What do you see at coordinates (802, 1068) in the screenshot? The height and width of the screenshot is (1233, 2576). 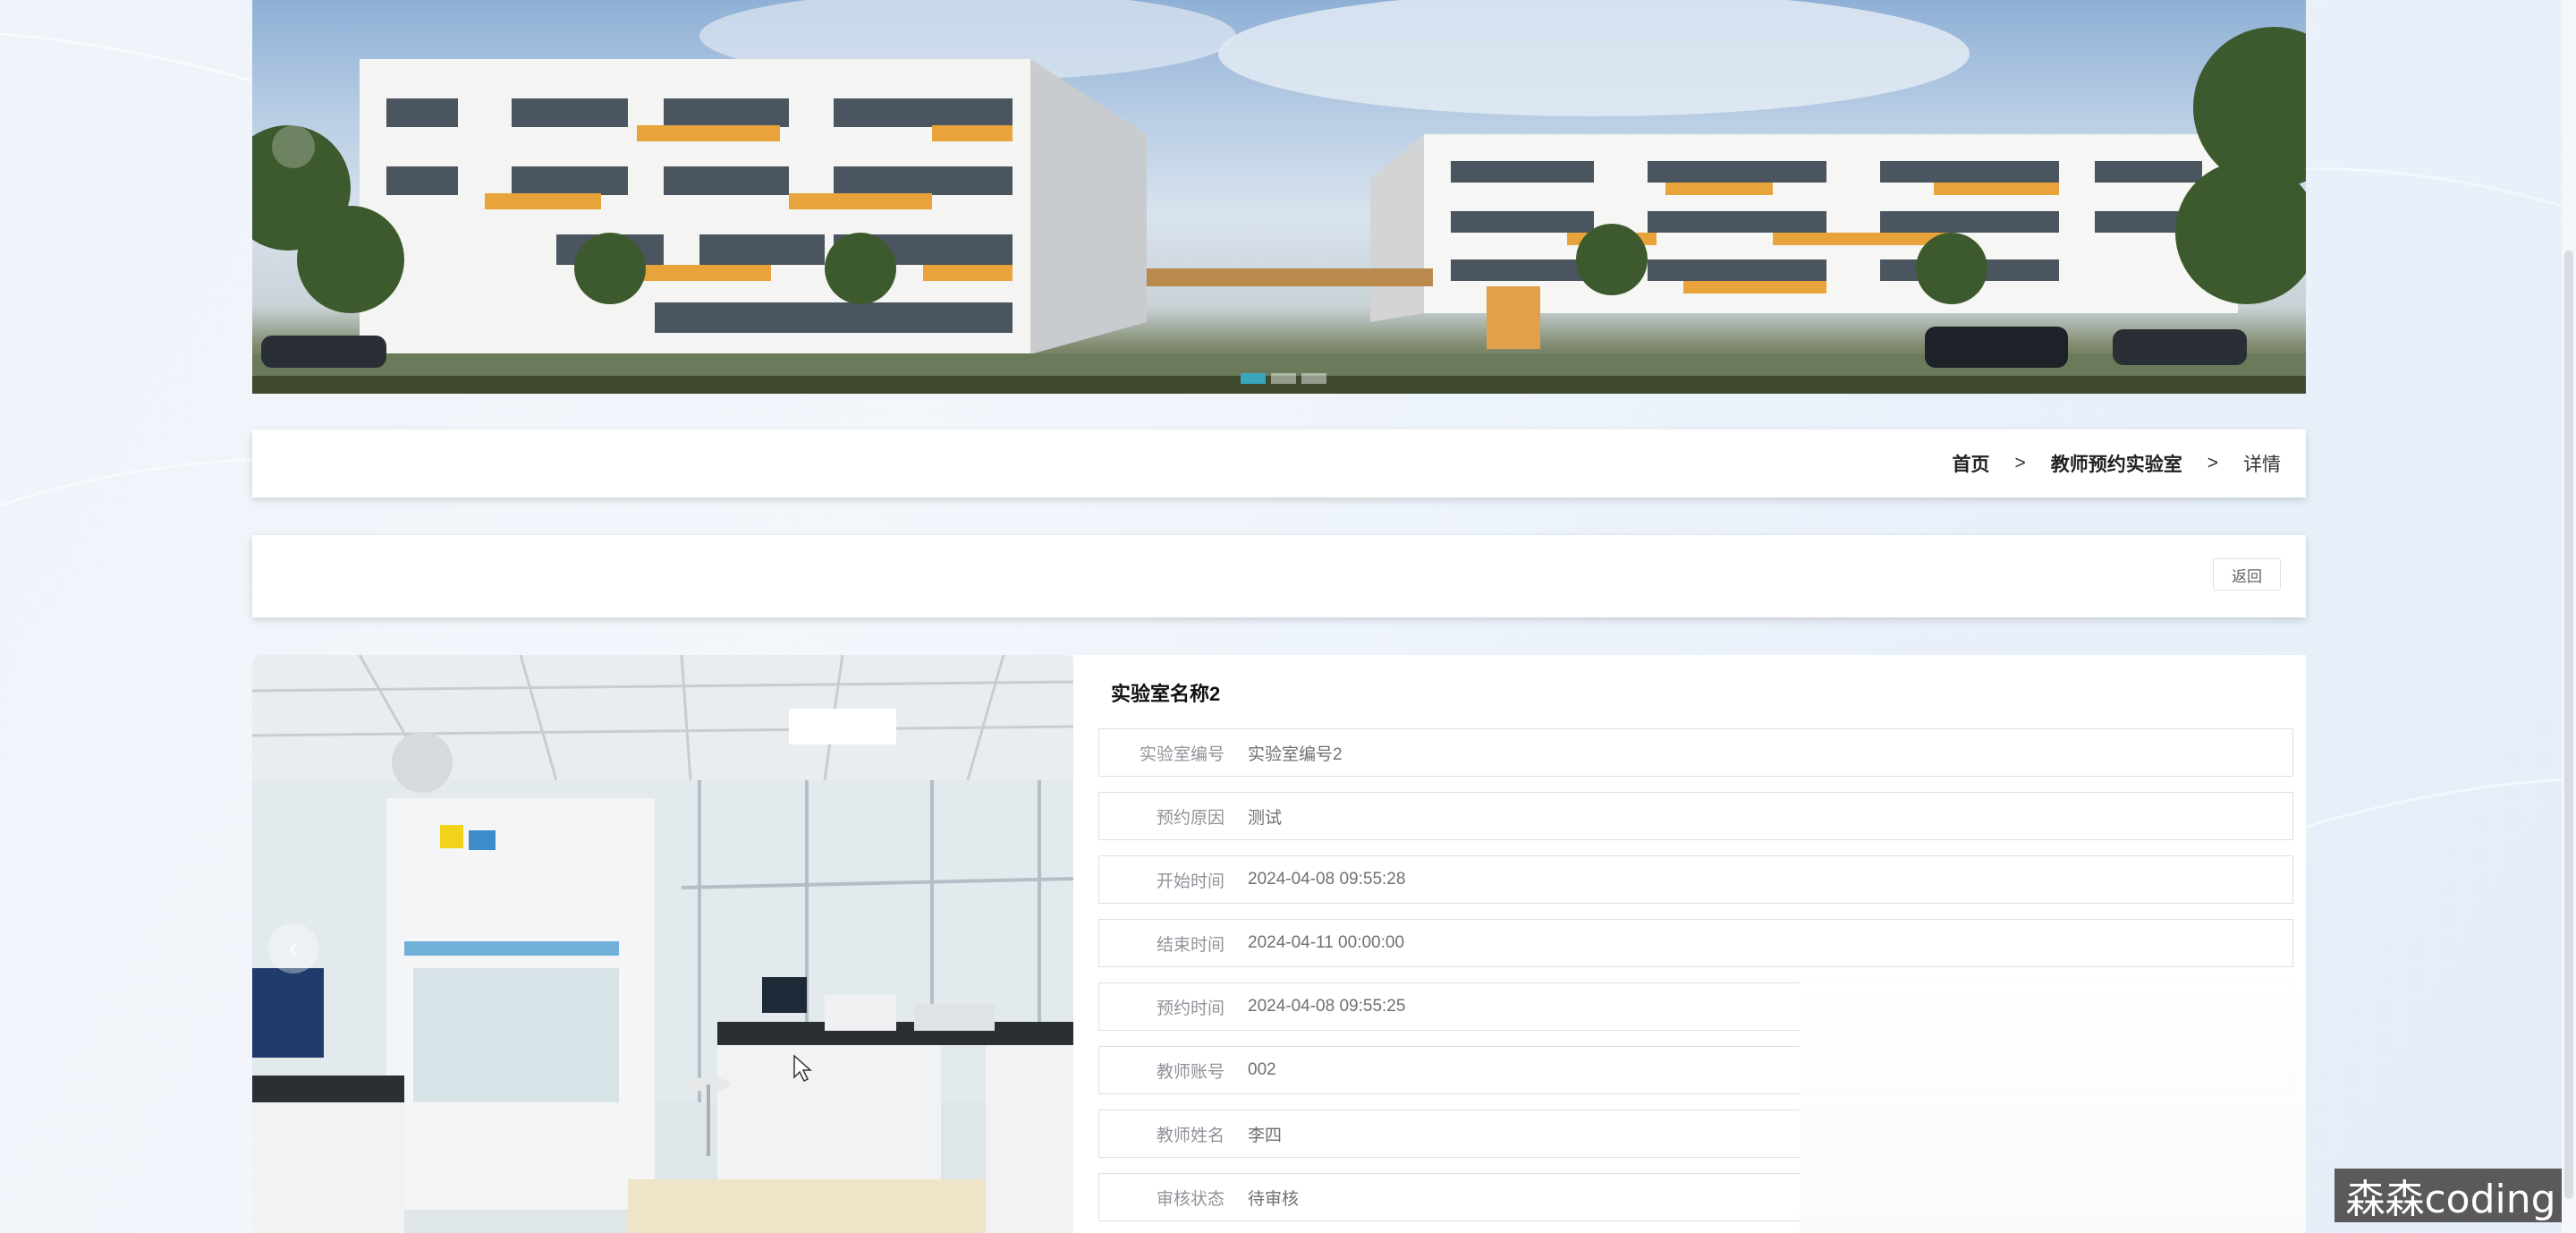 I see `mouse-cursor-icon` at bounding box center [802, 1068].